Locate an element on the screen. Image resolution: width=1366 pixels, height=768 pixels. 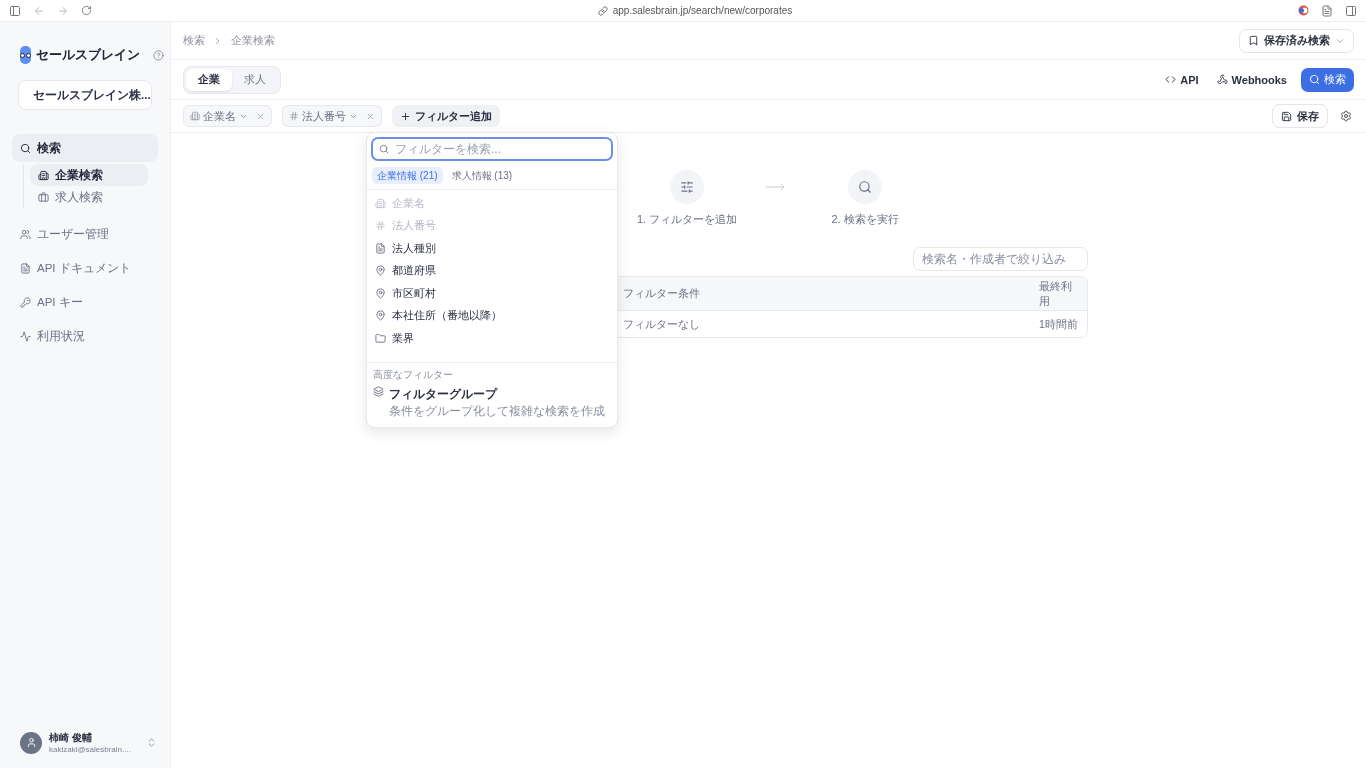
nav-item: ユーザー管理 is located at coordinates (85, 234).